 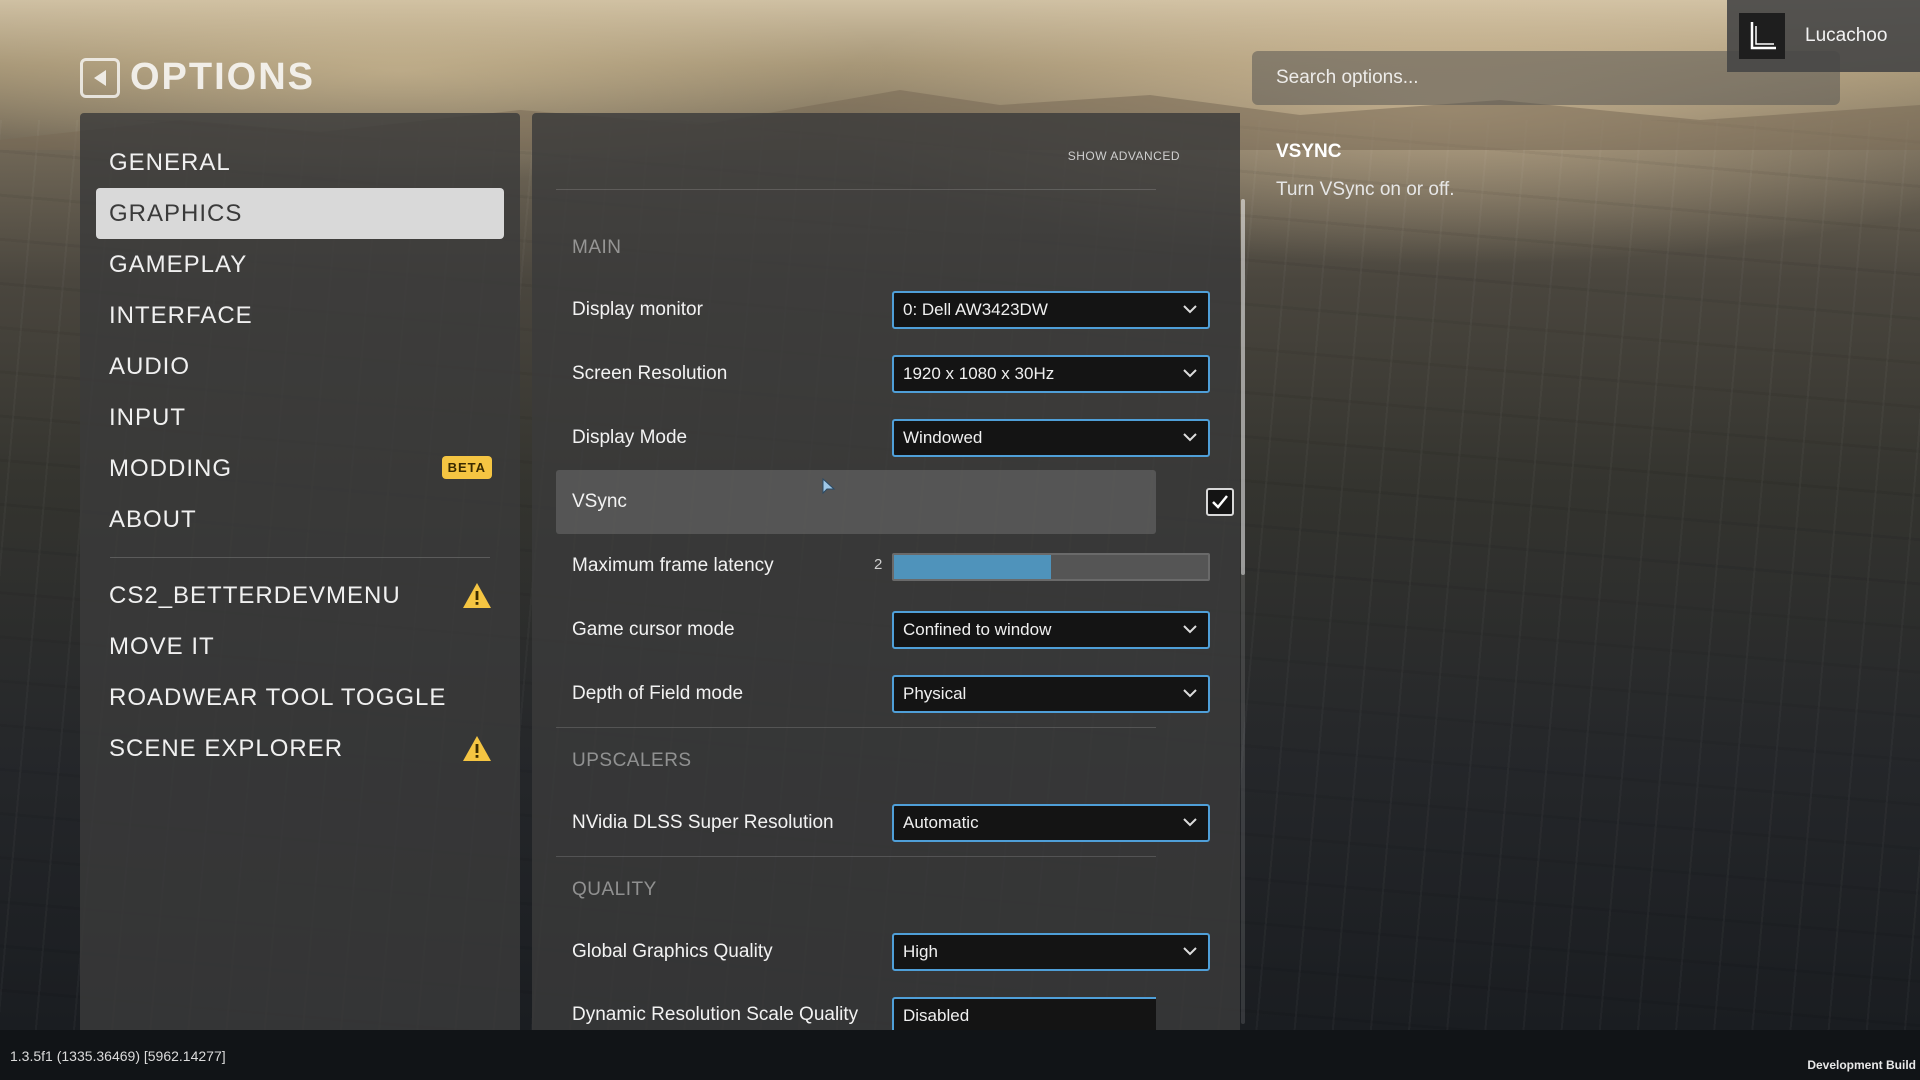 What do you see at coordinates (466, 467) in the screenshot?
I see `beta-badge: BETA` at bounding box center [466, 467].